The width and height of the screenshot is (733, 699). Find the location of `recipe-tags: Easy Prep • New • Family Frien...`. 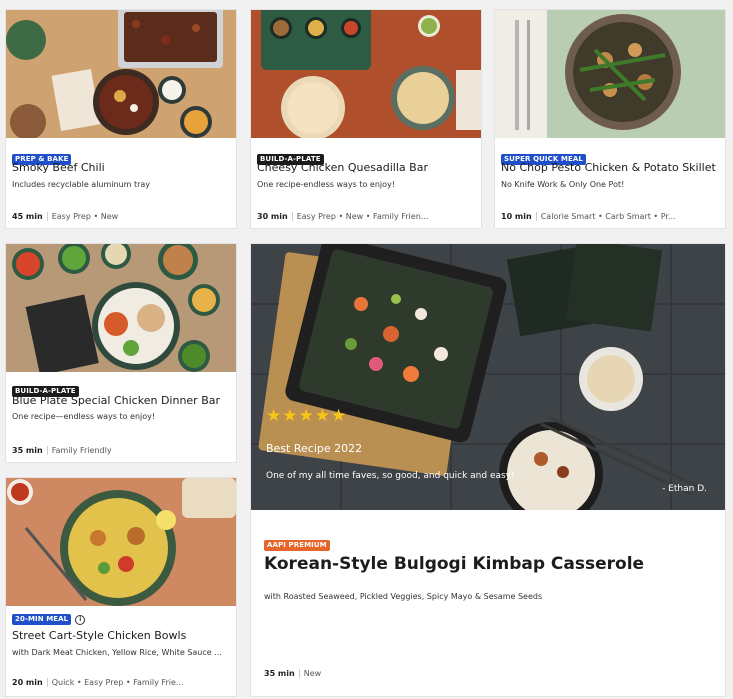

recipe-tags: Easy Prep • New • Family Frien... is located at coordinates (362, 216).